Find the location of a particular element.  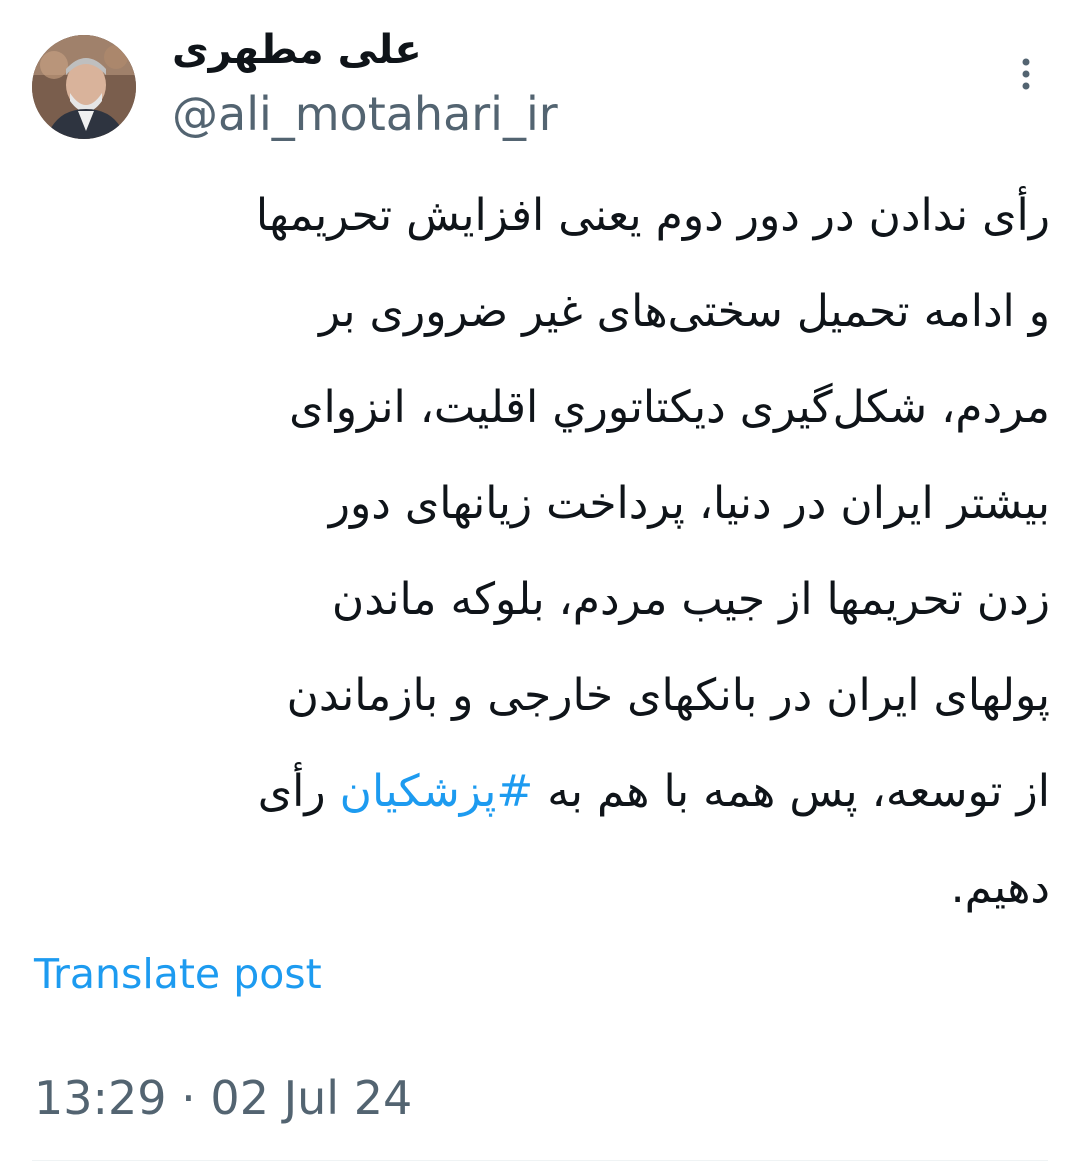

author-display-name: علی مطهری is located at coordinates (297, 50).